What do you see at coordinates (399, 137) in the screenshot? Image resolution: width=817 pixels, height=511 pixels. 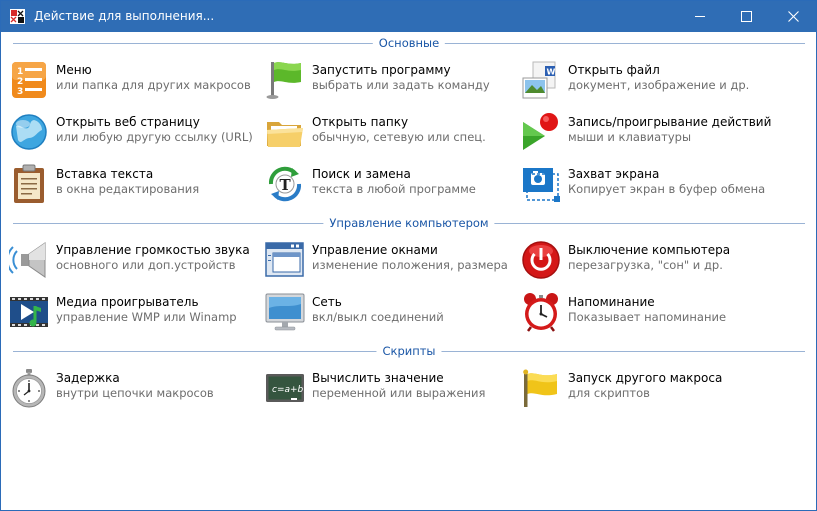 I see `item-subtitle: обычную, сетевую или спец.` at bounding box center [399, 137].